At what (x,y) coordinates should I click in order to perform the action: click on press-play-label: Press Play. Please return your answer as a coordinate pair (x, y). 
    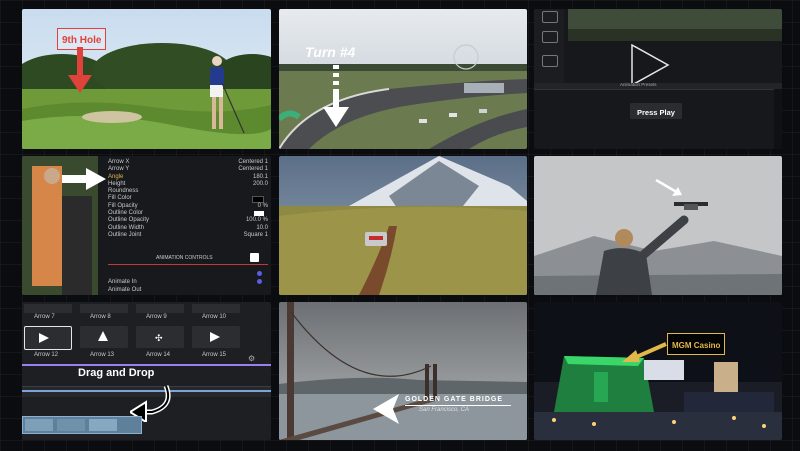
    Looking at the image, I should click on (656, 112).